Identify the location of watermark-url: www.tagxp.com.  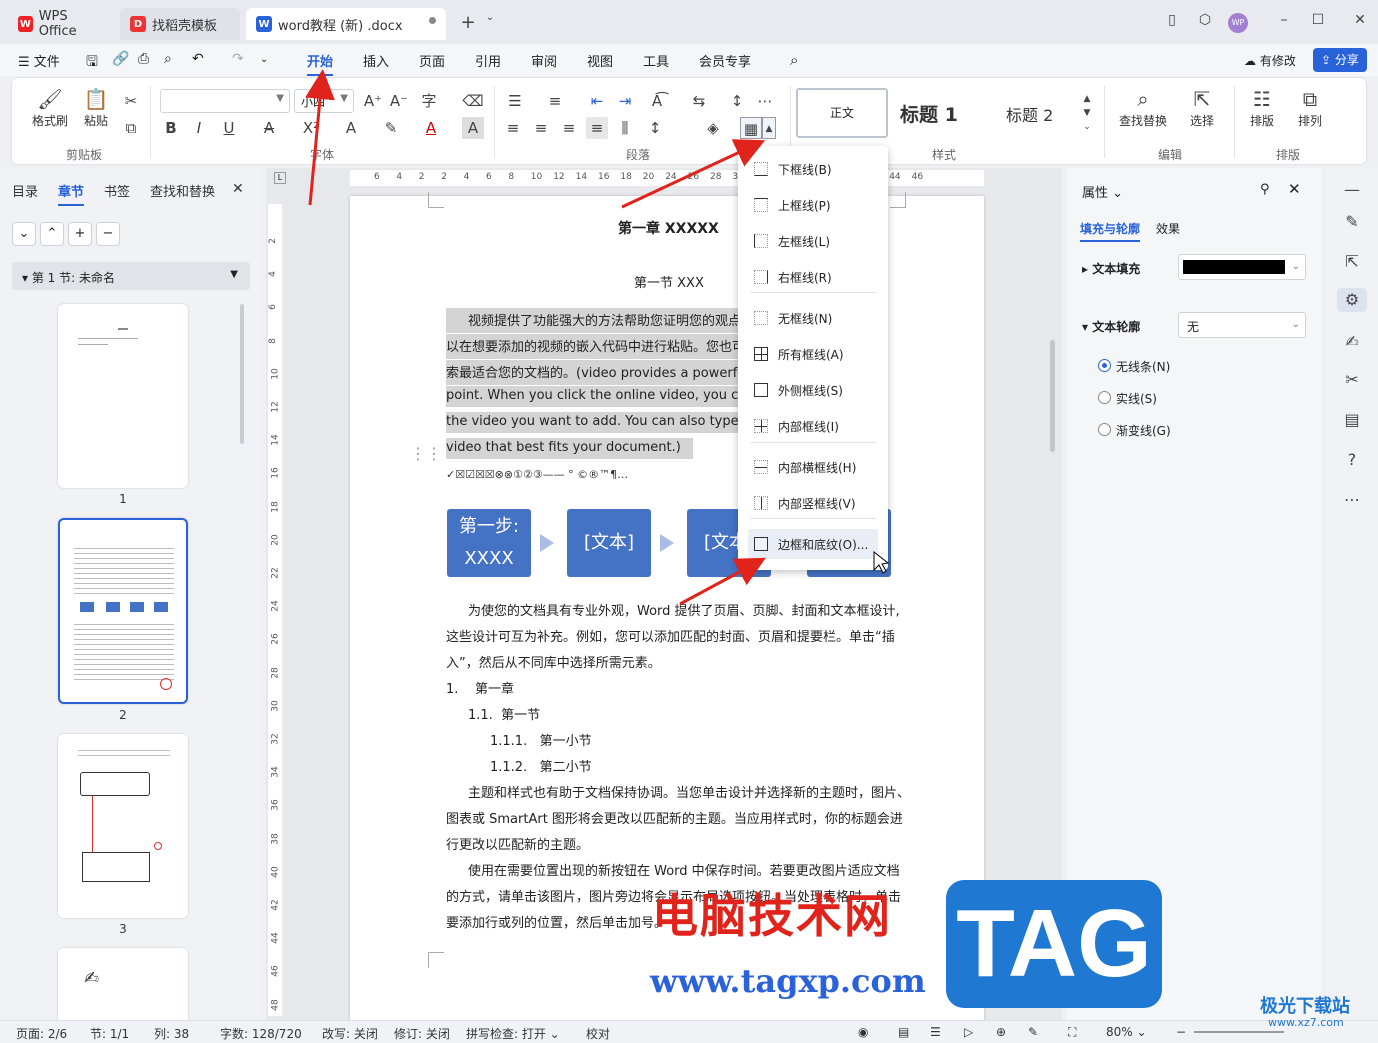
(788, 981).